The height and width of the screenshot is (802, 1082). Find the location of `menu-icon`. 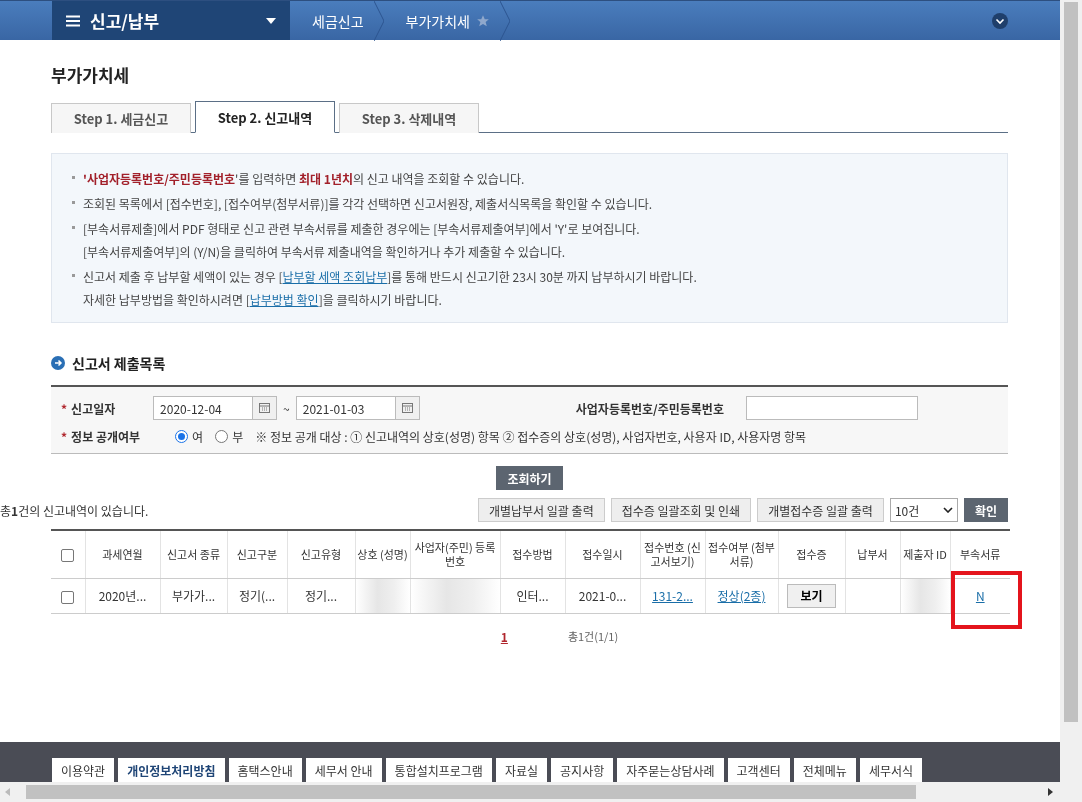

menu-icon is located at coordinates (73, 20).